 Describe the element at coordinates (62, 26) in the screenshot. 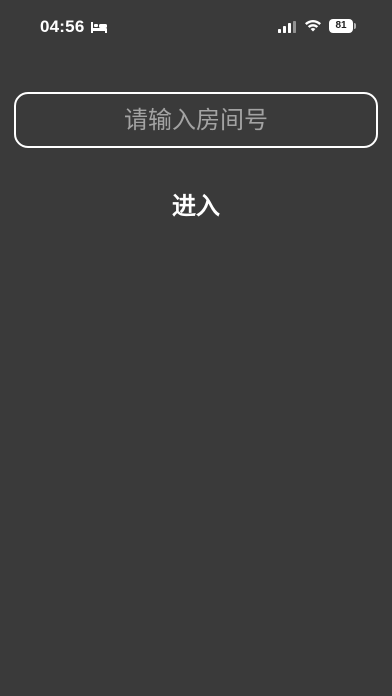

I see `status-time: 04:56` at that location.